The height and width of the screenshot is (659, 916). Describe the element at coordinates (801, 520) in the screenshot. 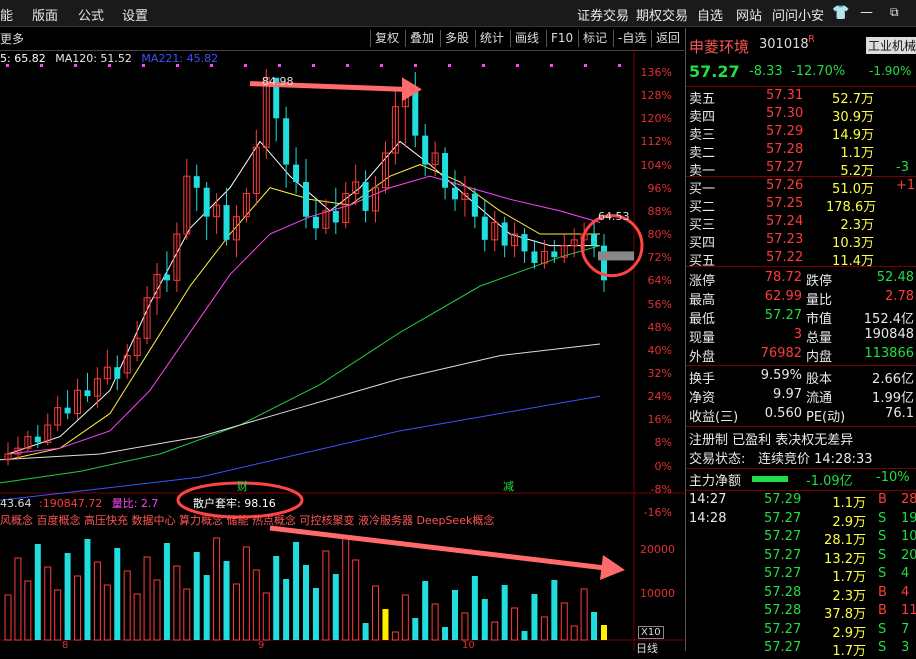

I see `tick-row: 14:28 57.27 2.9万 S 19` at that location.